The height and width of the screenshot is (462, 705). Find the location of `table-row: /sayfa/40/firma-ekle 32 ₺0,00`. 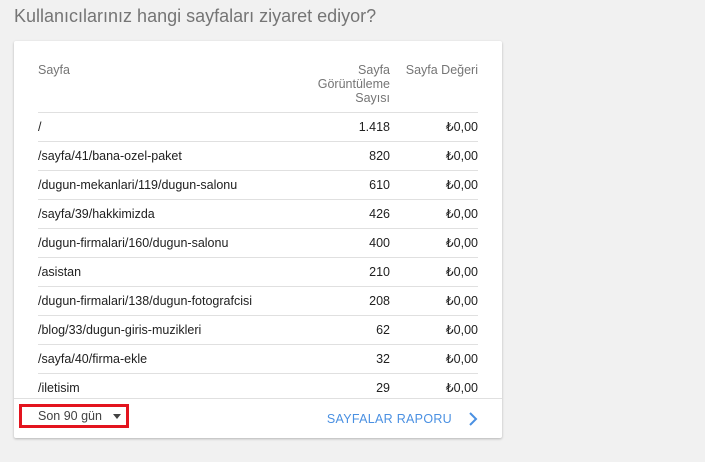

table-row: /sayfa/40/firma-ekle 32 ₺0,00 is located at coordinates (258, 359).